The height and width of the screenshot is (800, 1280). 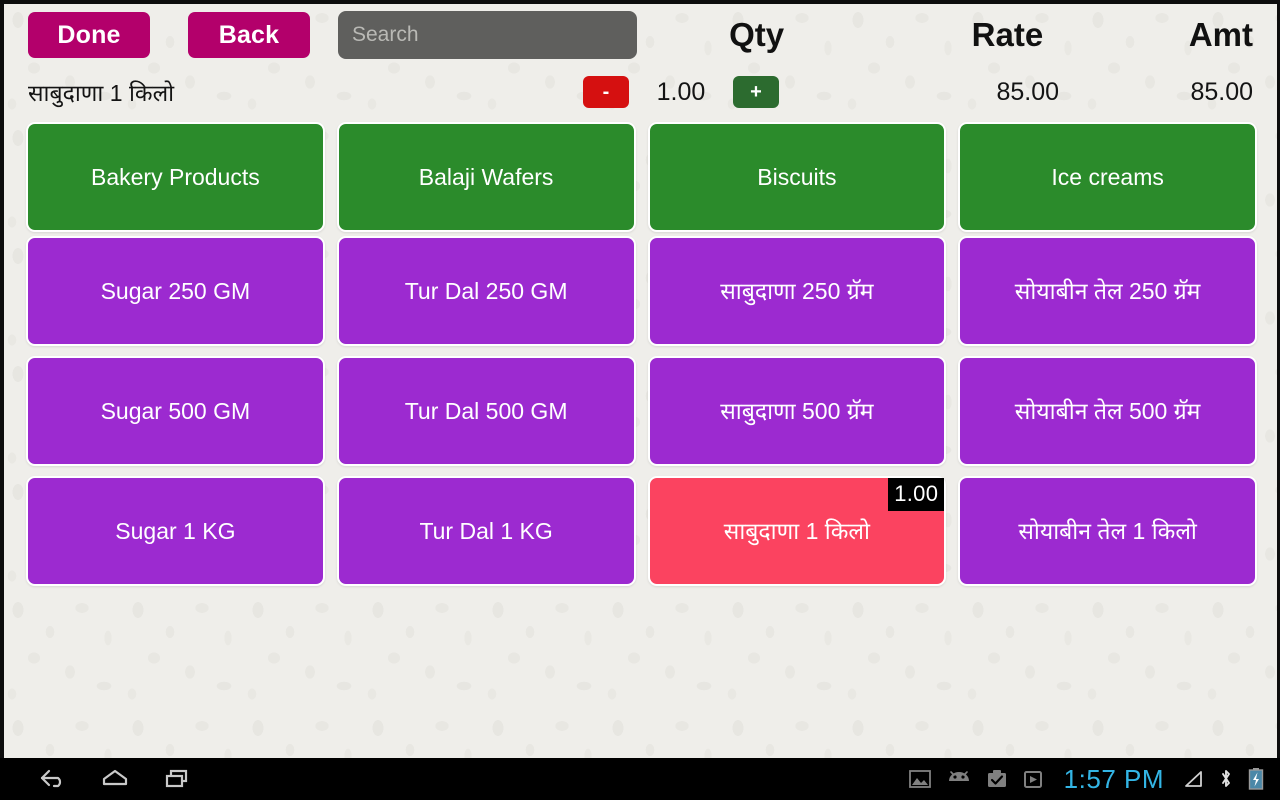 I want to click on product-tile-selected: साबुदाणा 1 किलो 1.00, so click(x=797, y=531).